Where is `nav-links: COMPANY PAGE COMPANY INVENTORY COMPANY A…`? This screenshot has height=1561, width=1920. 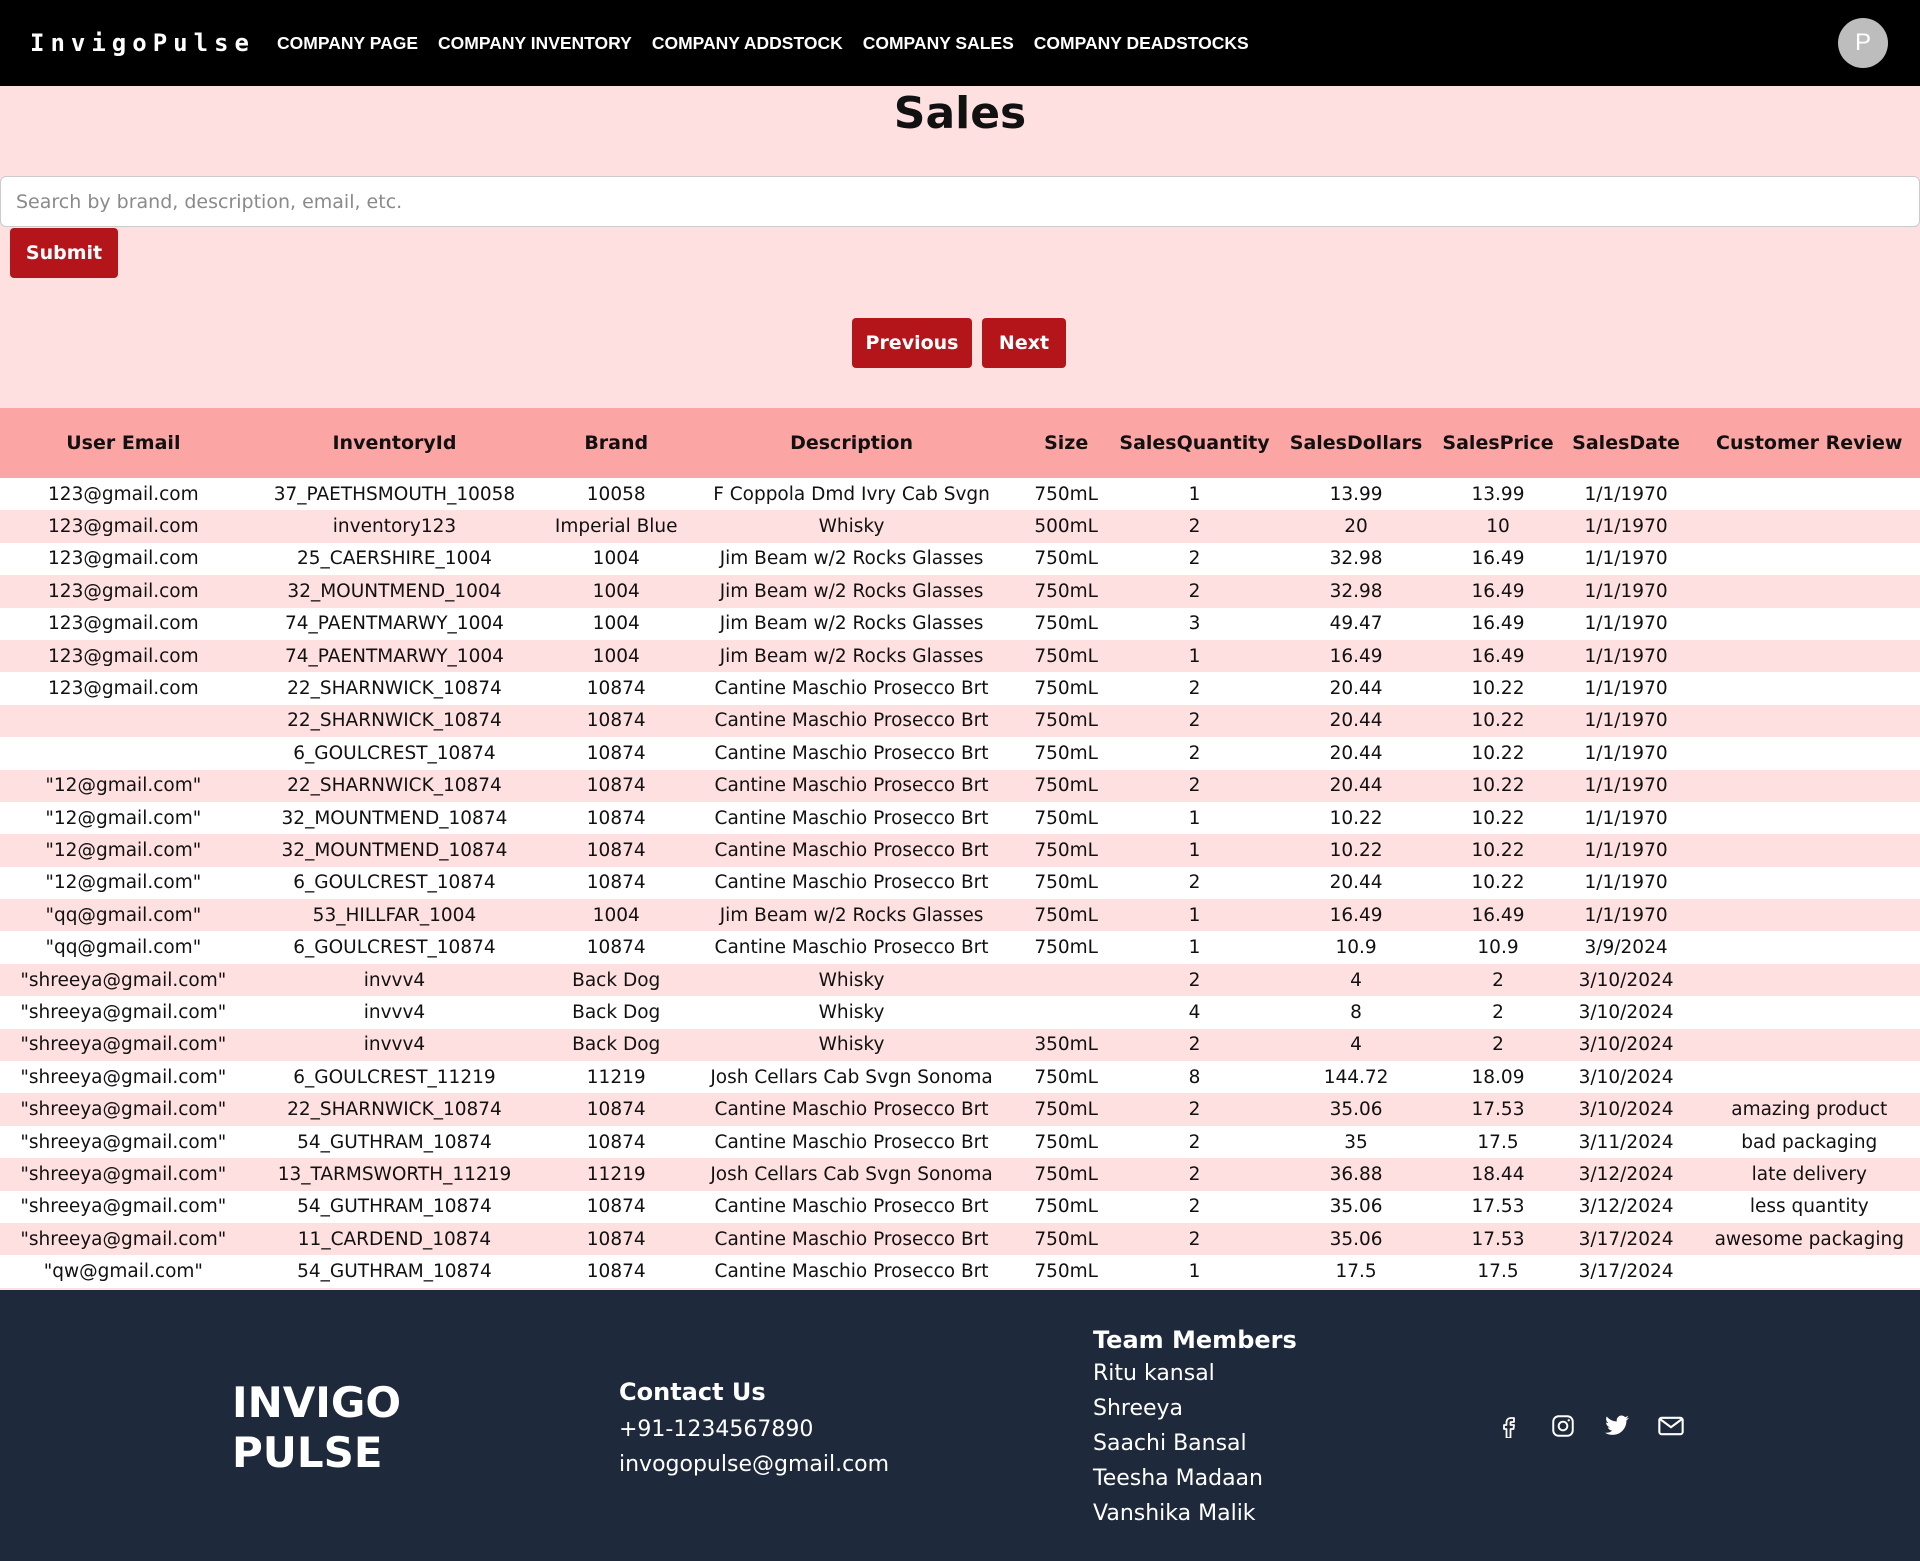
nav-links: COMPANY PAGE COMPANY INVENTORY COMPANY A… is located at coordinates (773, 43).